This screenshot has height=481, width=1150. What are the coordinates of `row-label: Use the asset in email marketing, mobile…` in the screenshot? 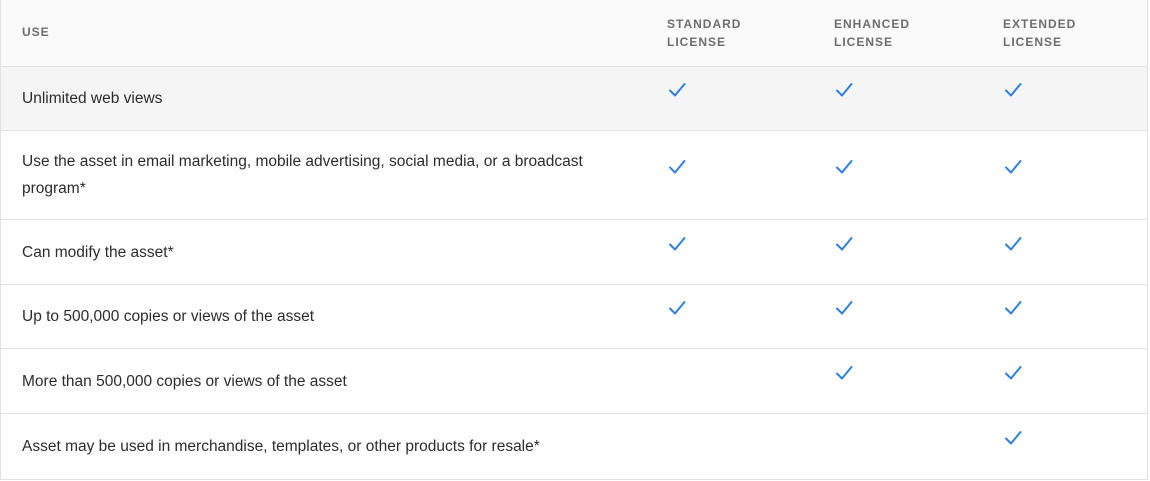 It's located at (302, 175).